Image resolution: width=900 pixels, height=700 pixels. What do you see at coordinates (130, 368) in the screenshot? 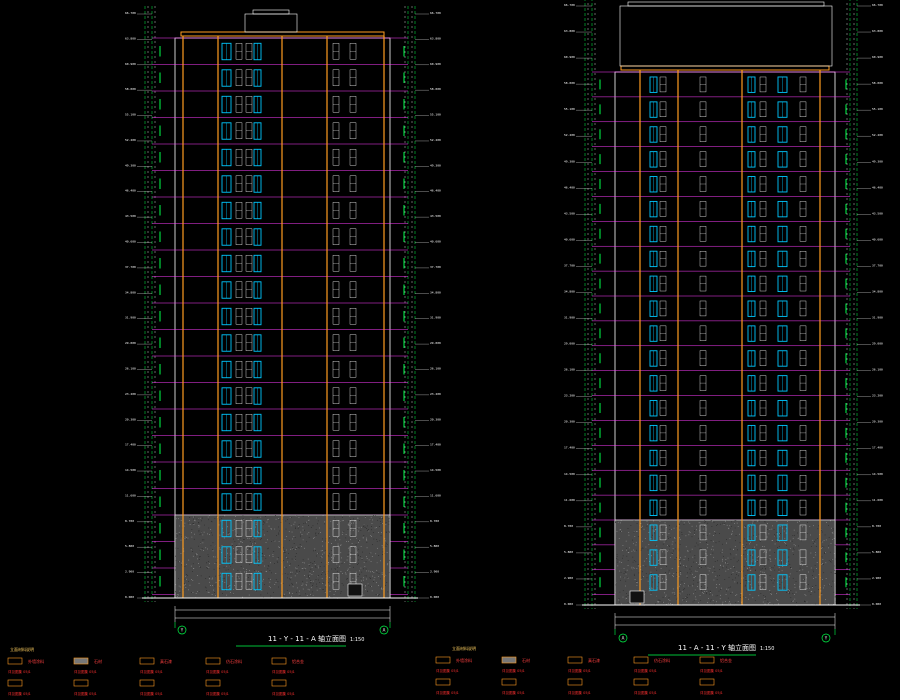
I see `level-mark: 26.100` at bounding box center [130, 368].